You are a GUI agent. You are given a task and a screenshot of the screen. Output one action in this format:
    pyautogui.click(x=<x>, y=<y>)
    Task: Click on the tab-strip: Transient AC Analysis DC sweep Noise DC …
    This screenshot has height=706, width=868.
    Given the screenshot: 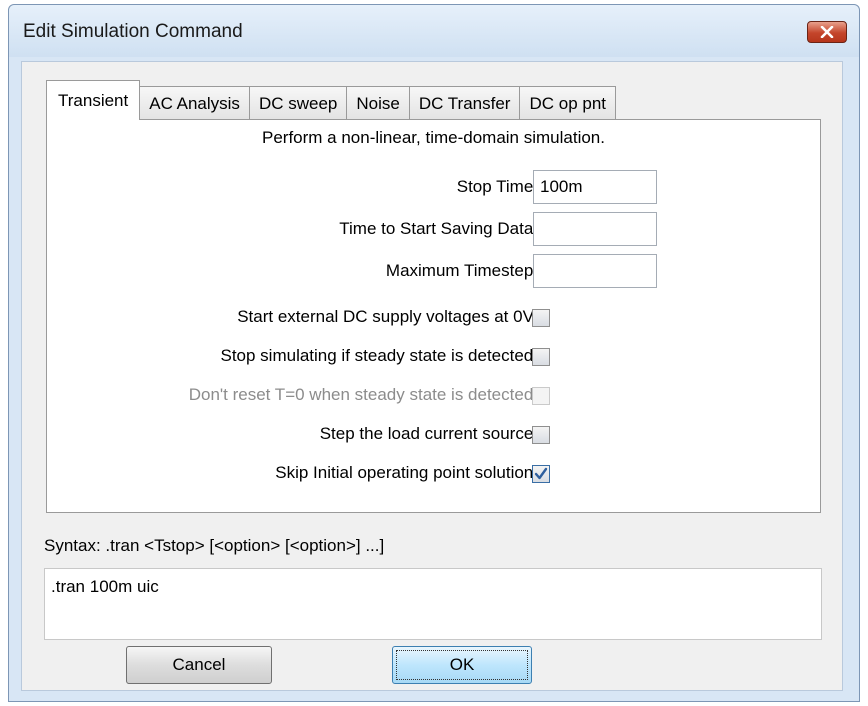 What is the action you would take?
    pyautogui.click(x=331, y=100)
    